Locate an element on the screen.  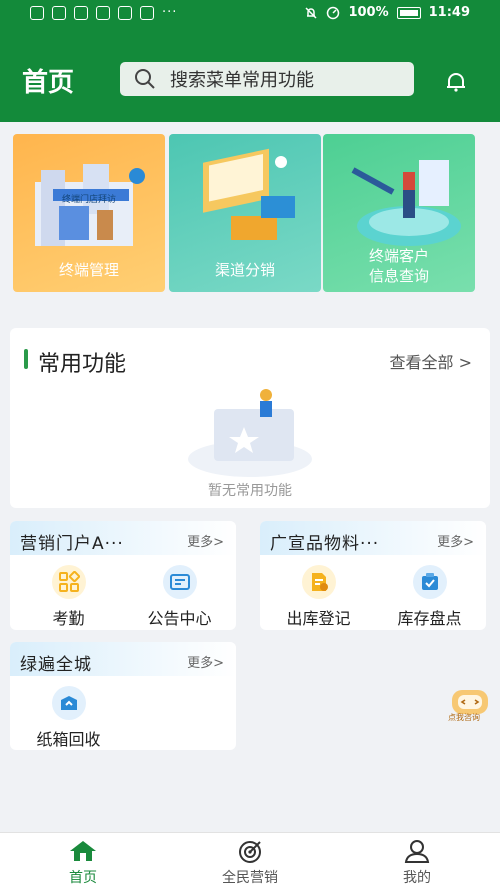
banner-label: 终端管理 is located at coordinates (88, 270).